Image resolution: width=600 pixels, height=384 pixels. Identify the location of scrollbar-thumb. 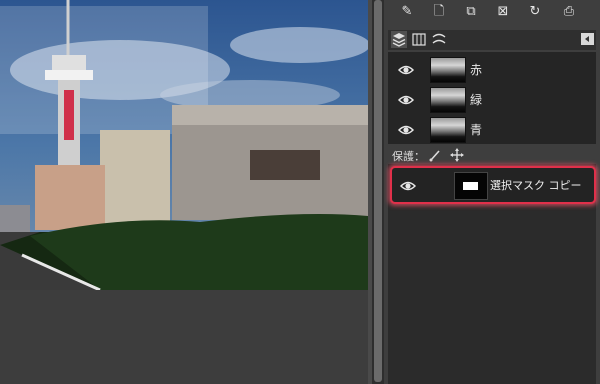
(378, 191).